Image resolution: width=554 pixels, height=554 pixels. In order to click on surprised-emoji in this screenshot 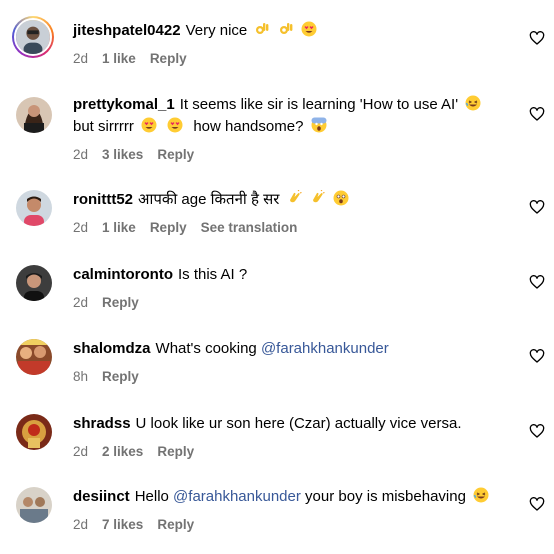, I will do `click(341, 198)`.